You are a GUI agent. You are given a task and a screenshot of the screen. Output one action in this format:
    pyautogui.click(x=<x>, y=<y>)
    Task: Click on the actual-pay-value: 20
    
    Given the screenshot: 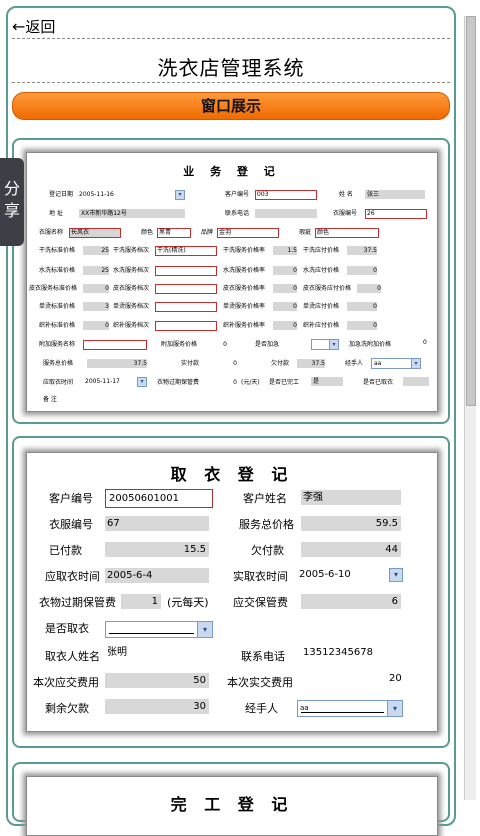 What is the action you would take?
    pyautogui.click(x=395, y=678)
    